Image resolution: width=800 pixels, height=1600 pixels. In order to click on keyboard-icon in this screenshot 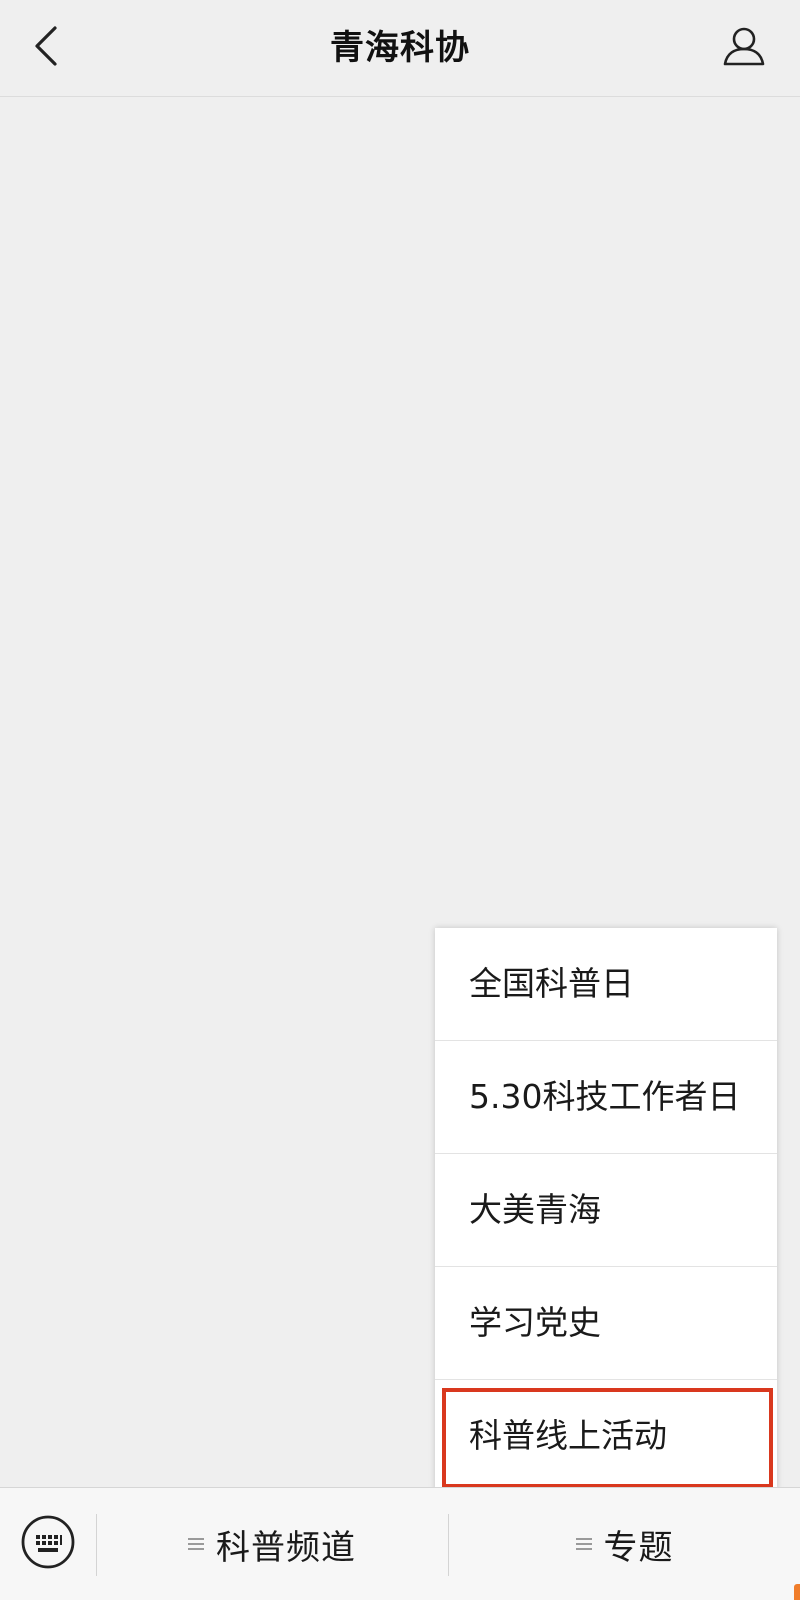, I will do `click(48, 1544)`.